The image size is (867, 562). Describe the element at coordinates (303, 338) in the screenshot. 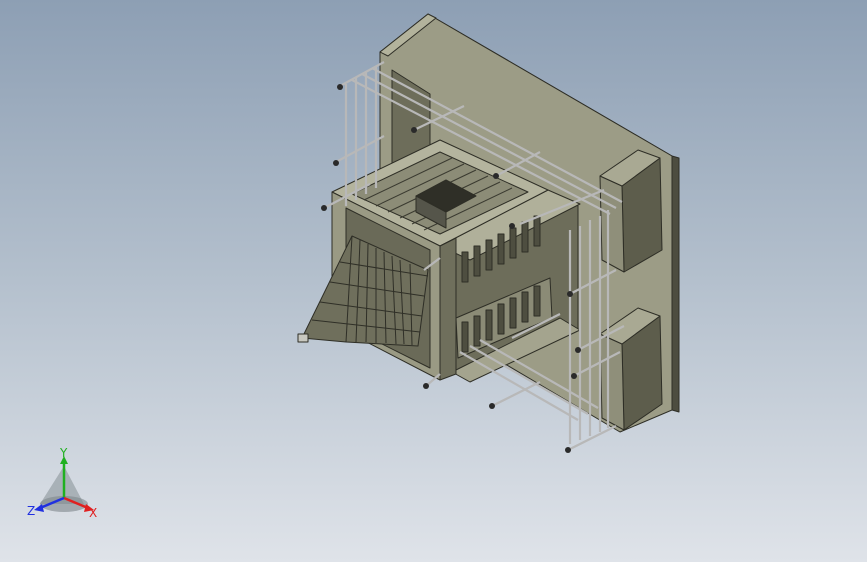

I see `horn-antenna-feed` at that location.